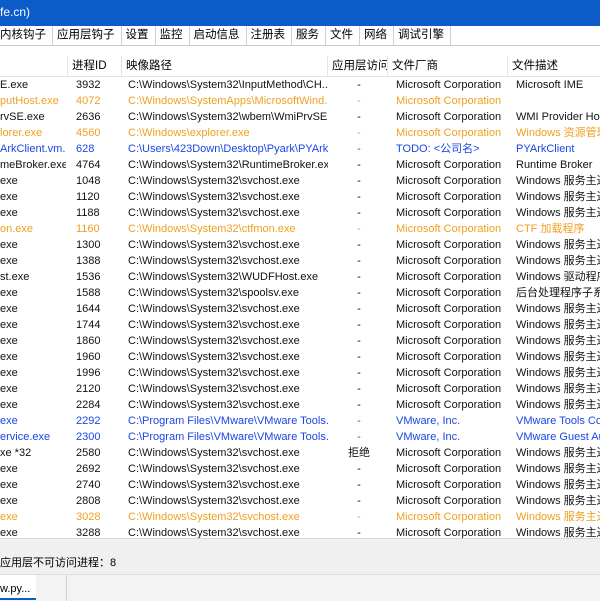 The height and width of the screenshot is (601, 600). I want to click on menu-monitor: 监控, so click(173, 35).